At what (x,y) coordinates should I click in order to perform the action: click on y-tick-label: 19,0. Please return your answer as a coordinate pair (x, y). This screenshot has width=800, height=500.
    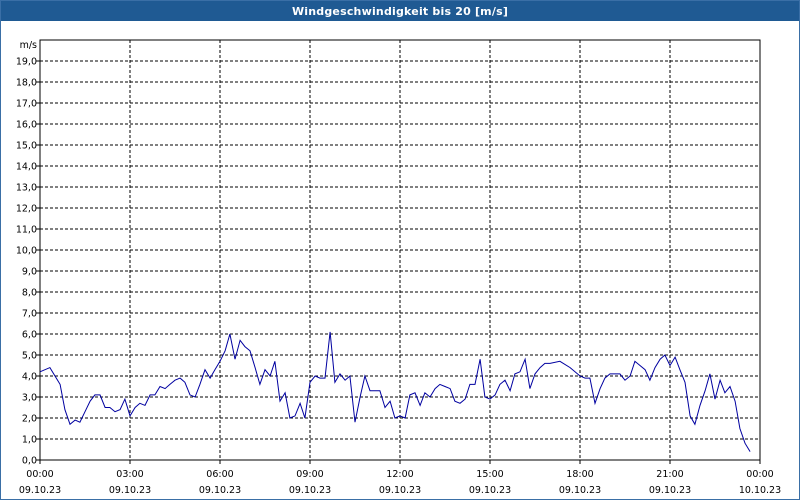
    Looking at the image, I should click on (26, 62).